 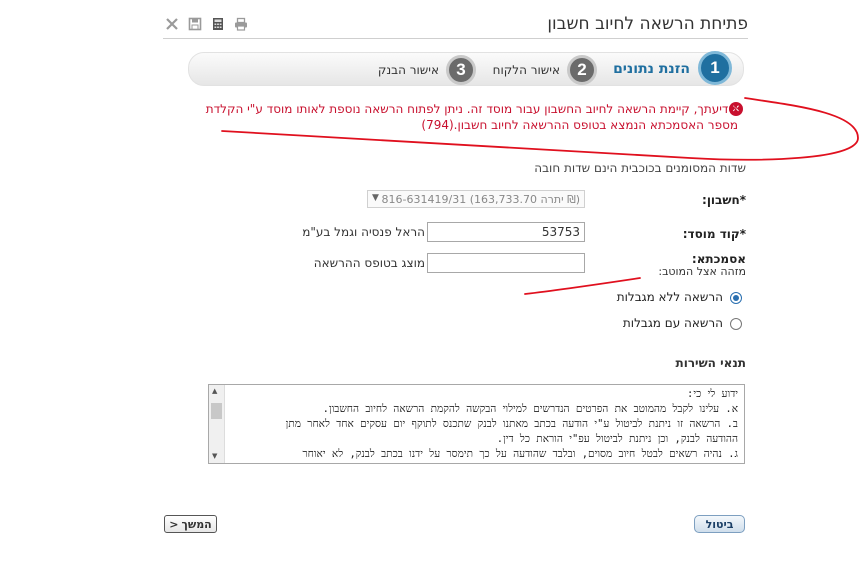 What do you see at coordinates (736, 324) in the screenshot?
I see `radio-limited` at bounding box center [736, 324].